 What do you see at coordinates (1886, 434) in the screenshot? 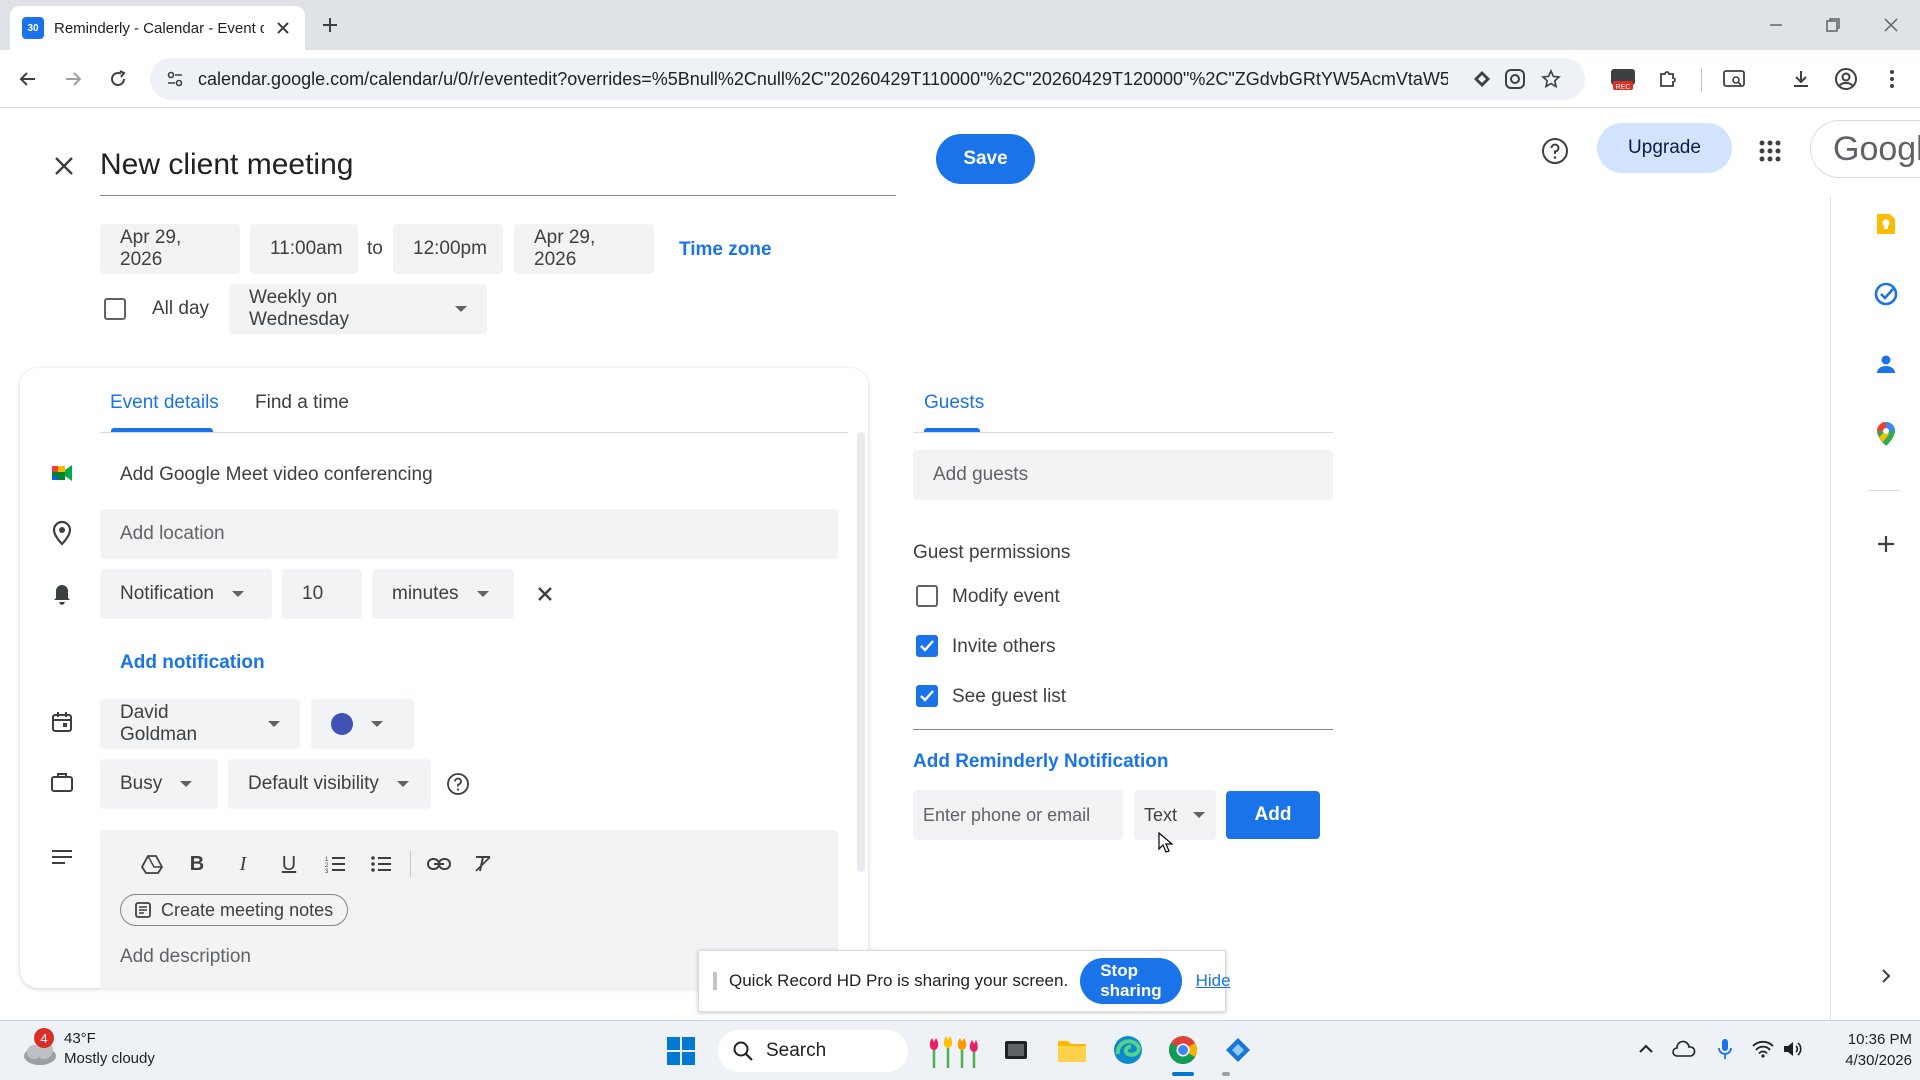
I see `google-maps-icon` at bounding box center [1886, 434].